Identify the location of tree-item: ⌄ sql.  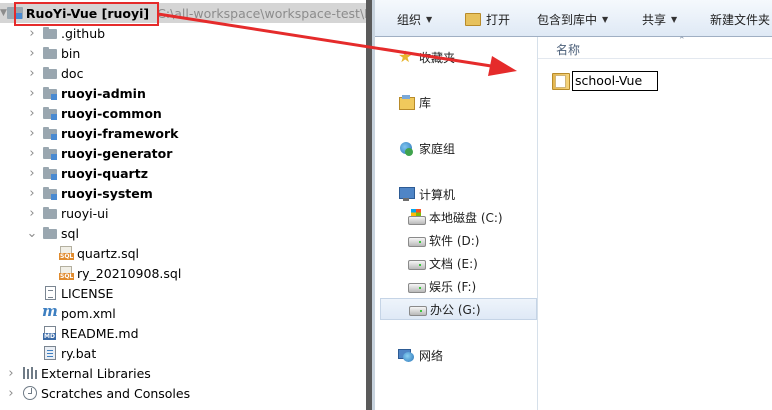
(183, 233).